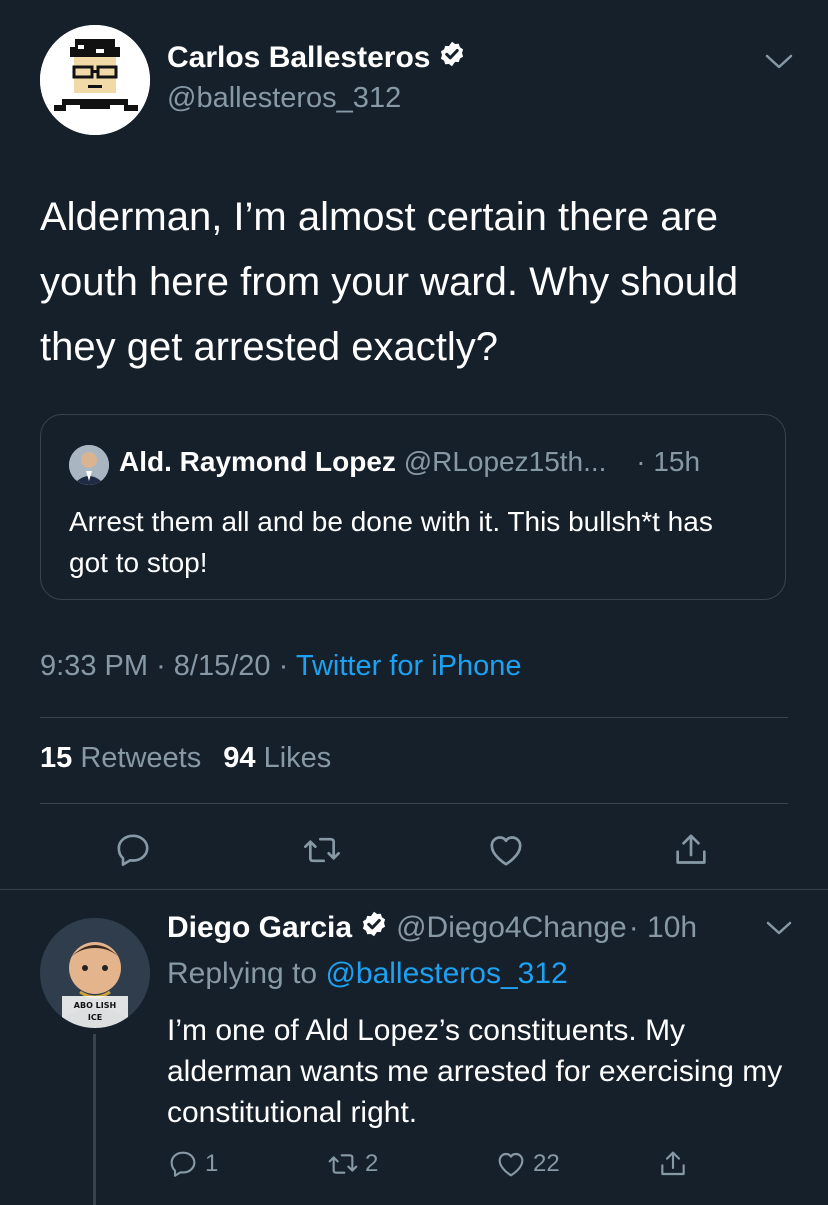 This screenshot has height=1205, width=828. Describe the element at coordinates (409, 666) in the screenshot. I see `tweet-source-link: Twitter for iPhone` at that location.